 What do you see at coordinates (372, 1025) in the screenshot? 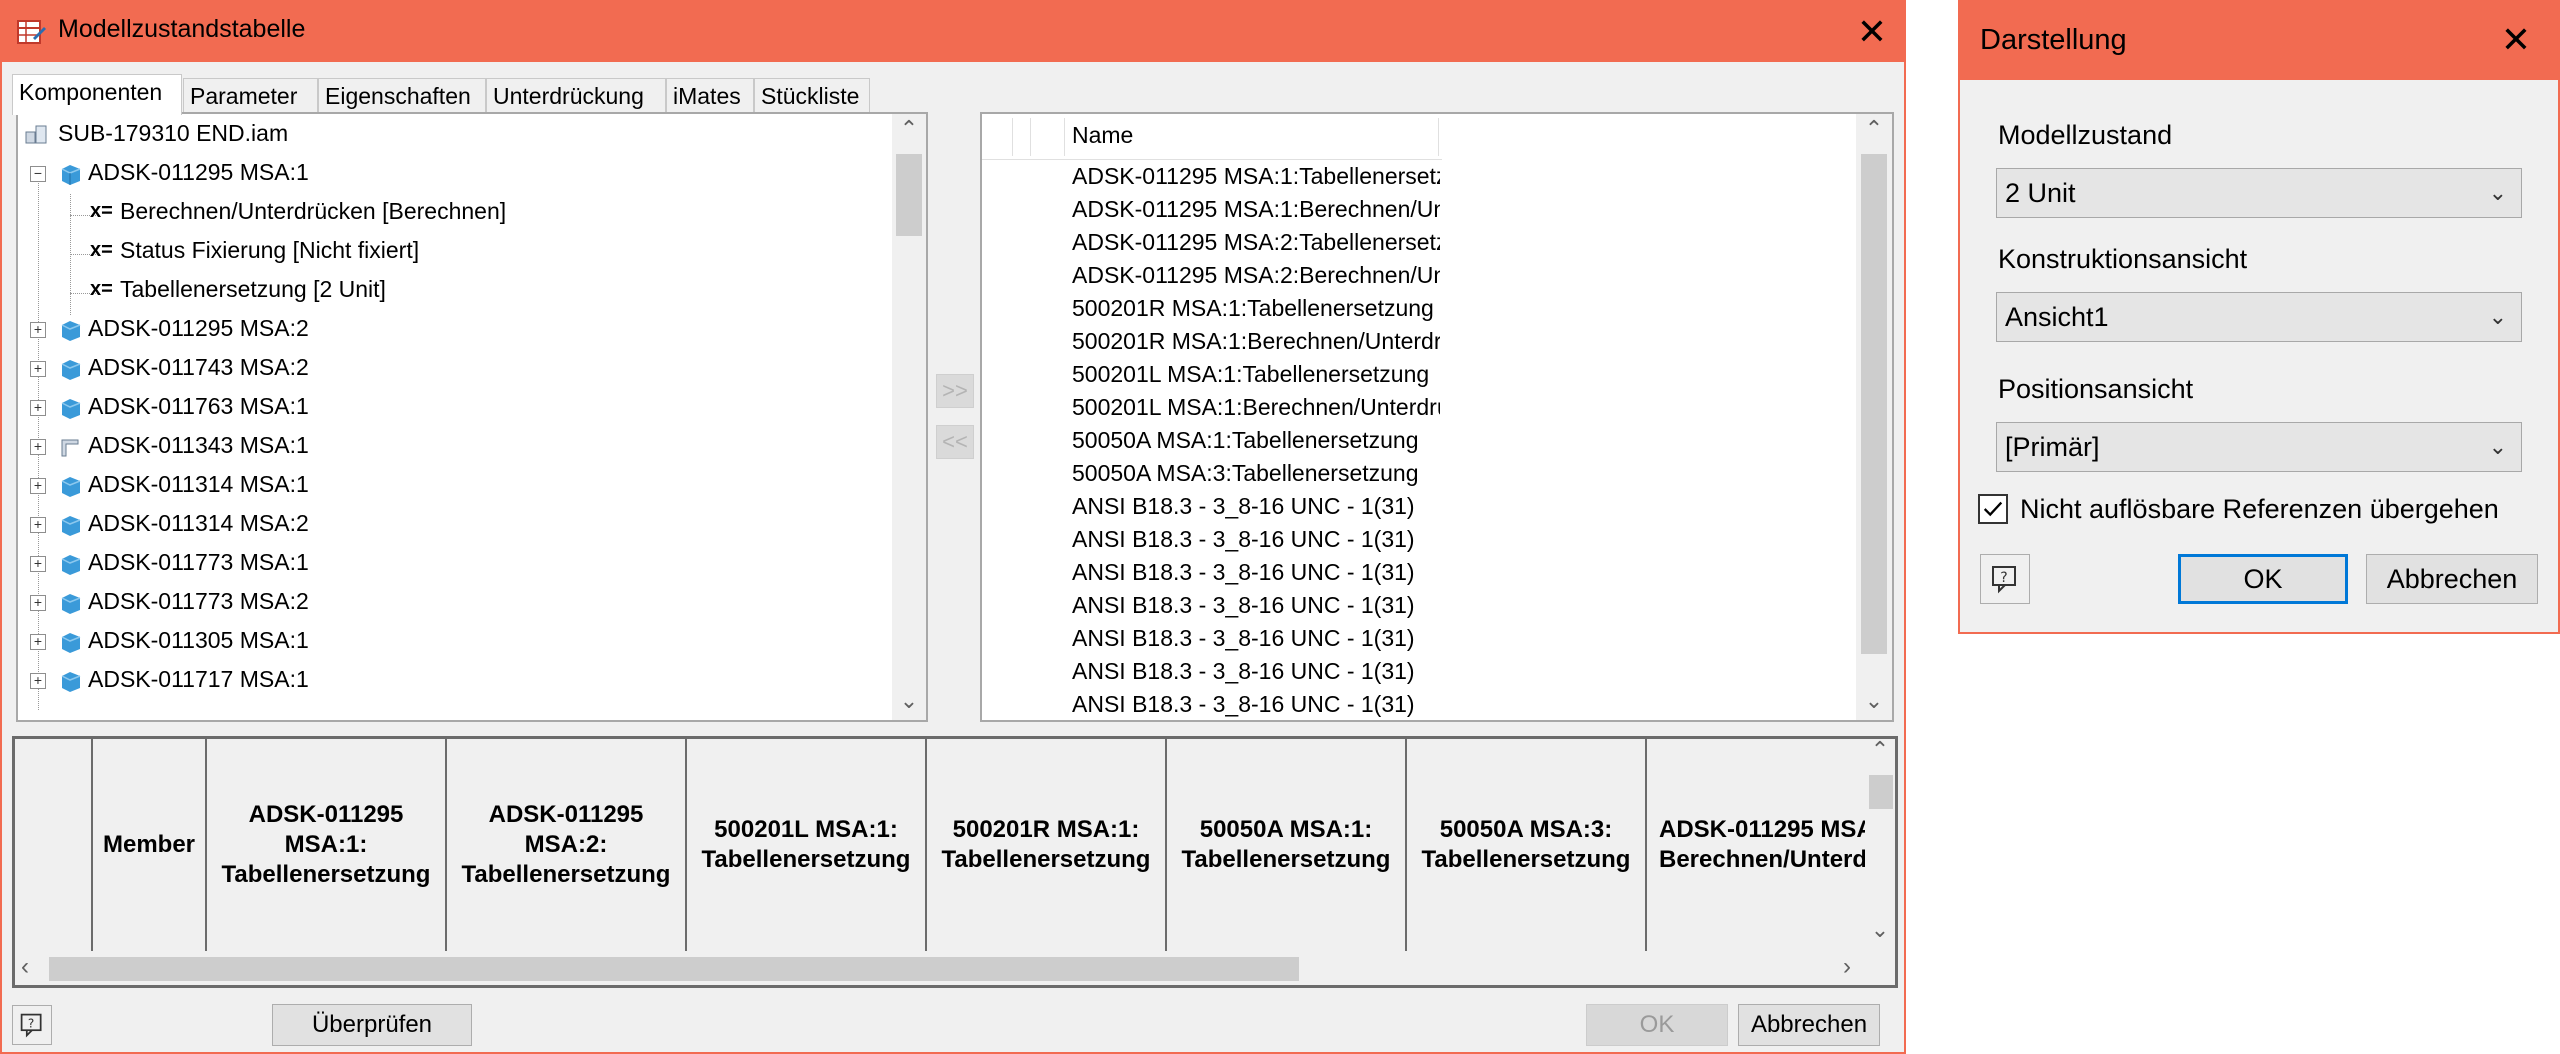
I see `verify-button: Überprüfen` at bounding box center [372, 1025].